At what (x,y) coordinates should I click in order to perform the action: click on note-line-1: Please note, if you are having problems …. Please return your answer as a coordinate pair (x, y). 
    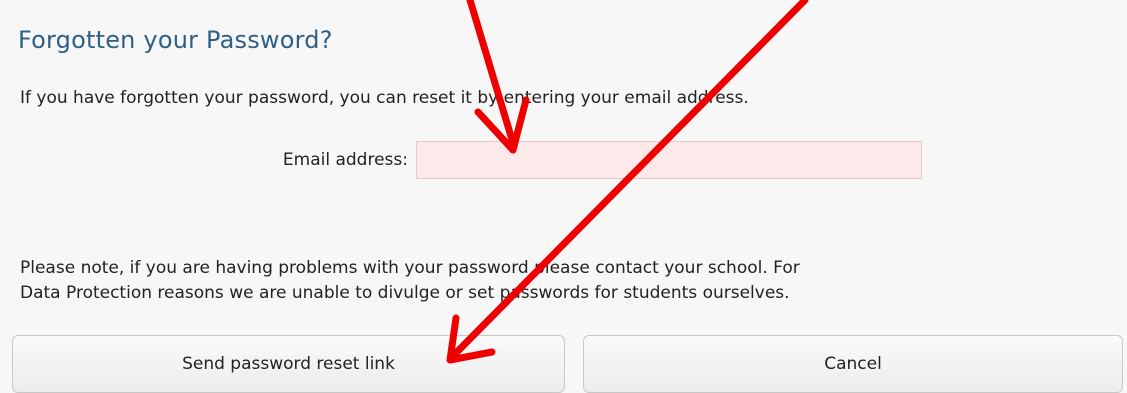
    Looking at the image, I should click on (410, 268).